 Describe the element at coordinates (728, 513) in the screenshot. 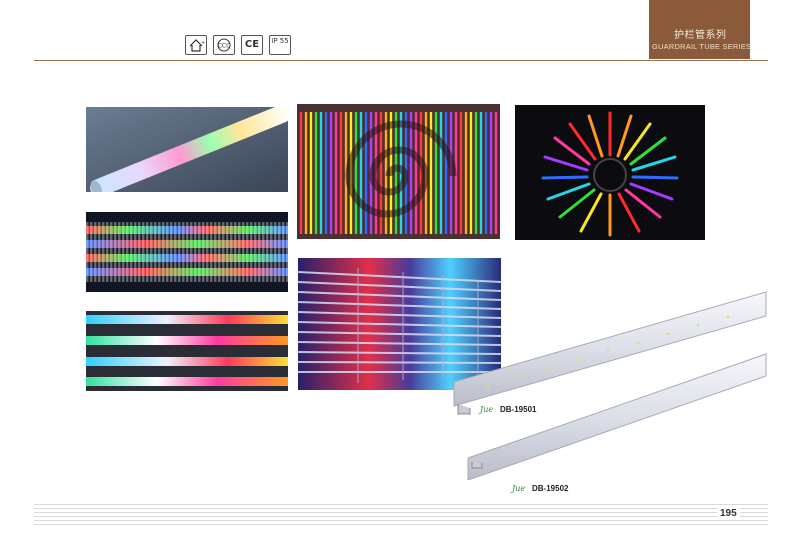

I see `page-number: 195` at that location.